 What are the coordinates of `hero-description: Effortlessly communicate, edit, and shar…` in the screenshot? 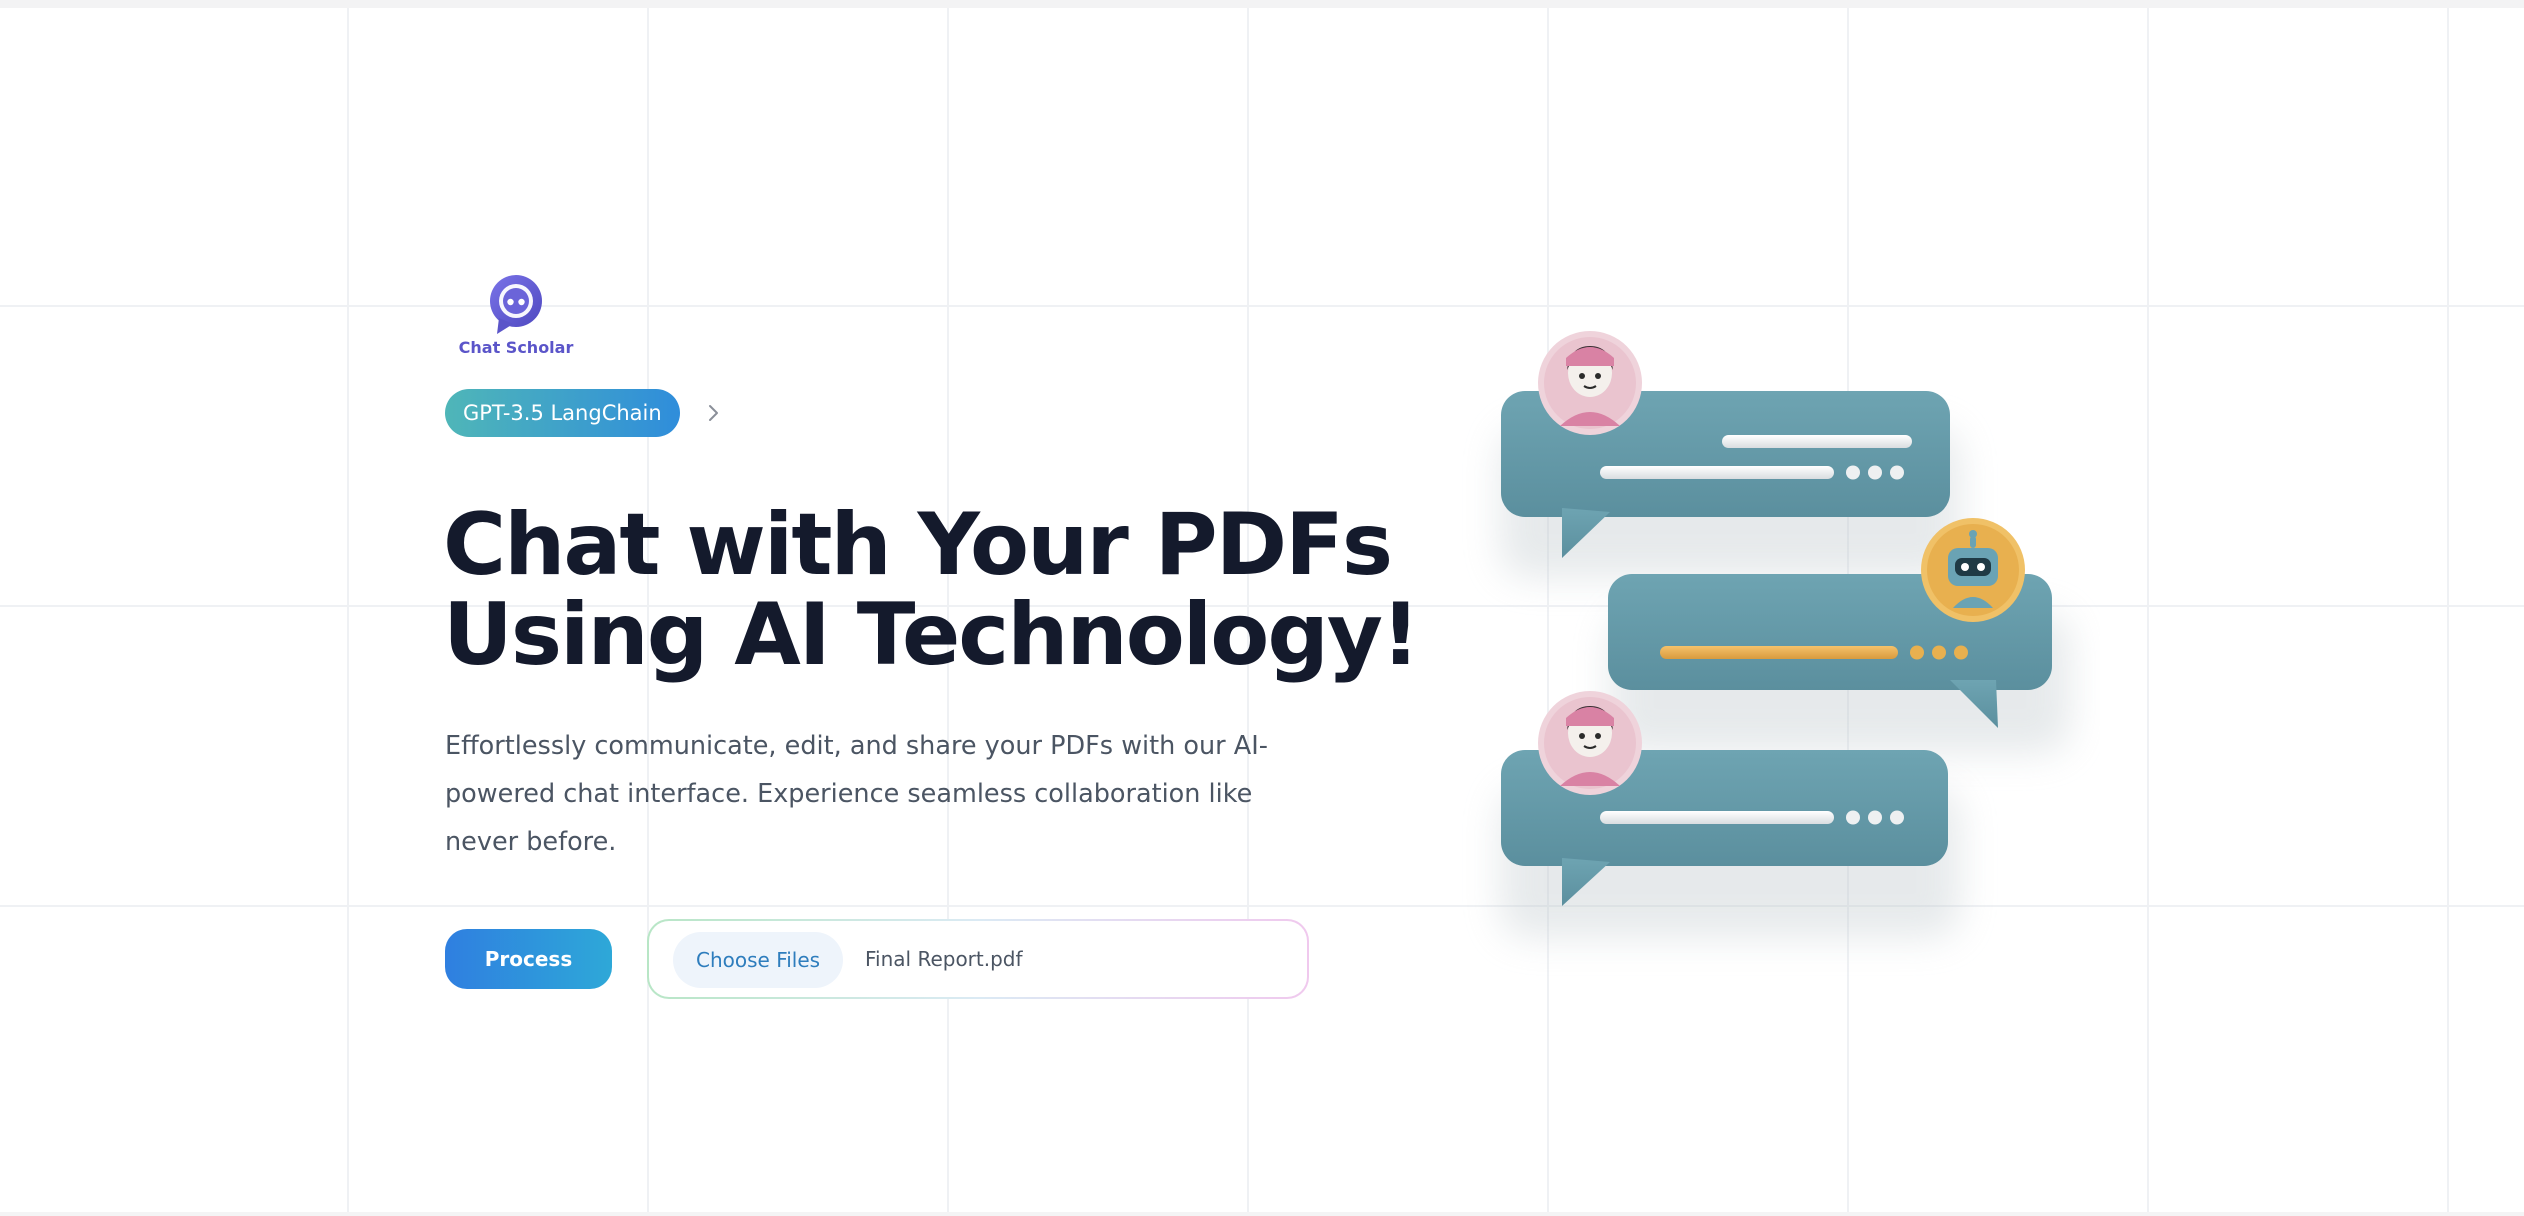 It's located at (856, 794).